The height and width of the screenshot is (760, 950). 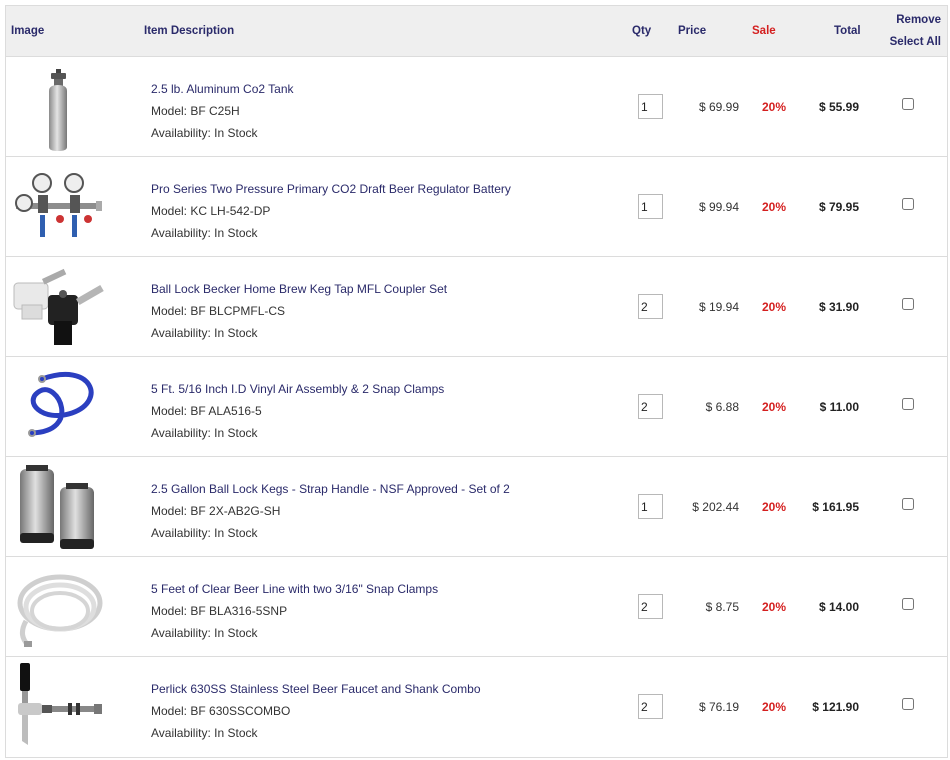 I want to click on item-model: Model: BF 2X-AB2G-SH, so click(x=216, y=511).